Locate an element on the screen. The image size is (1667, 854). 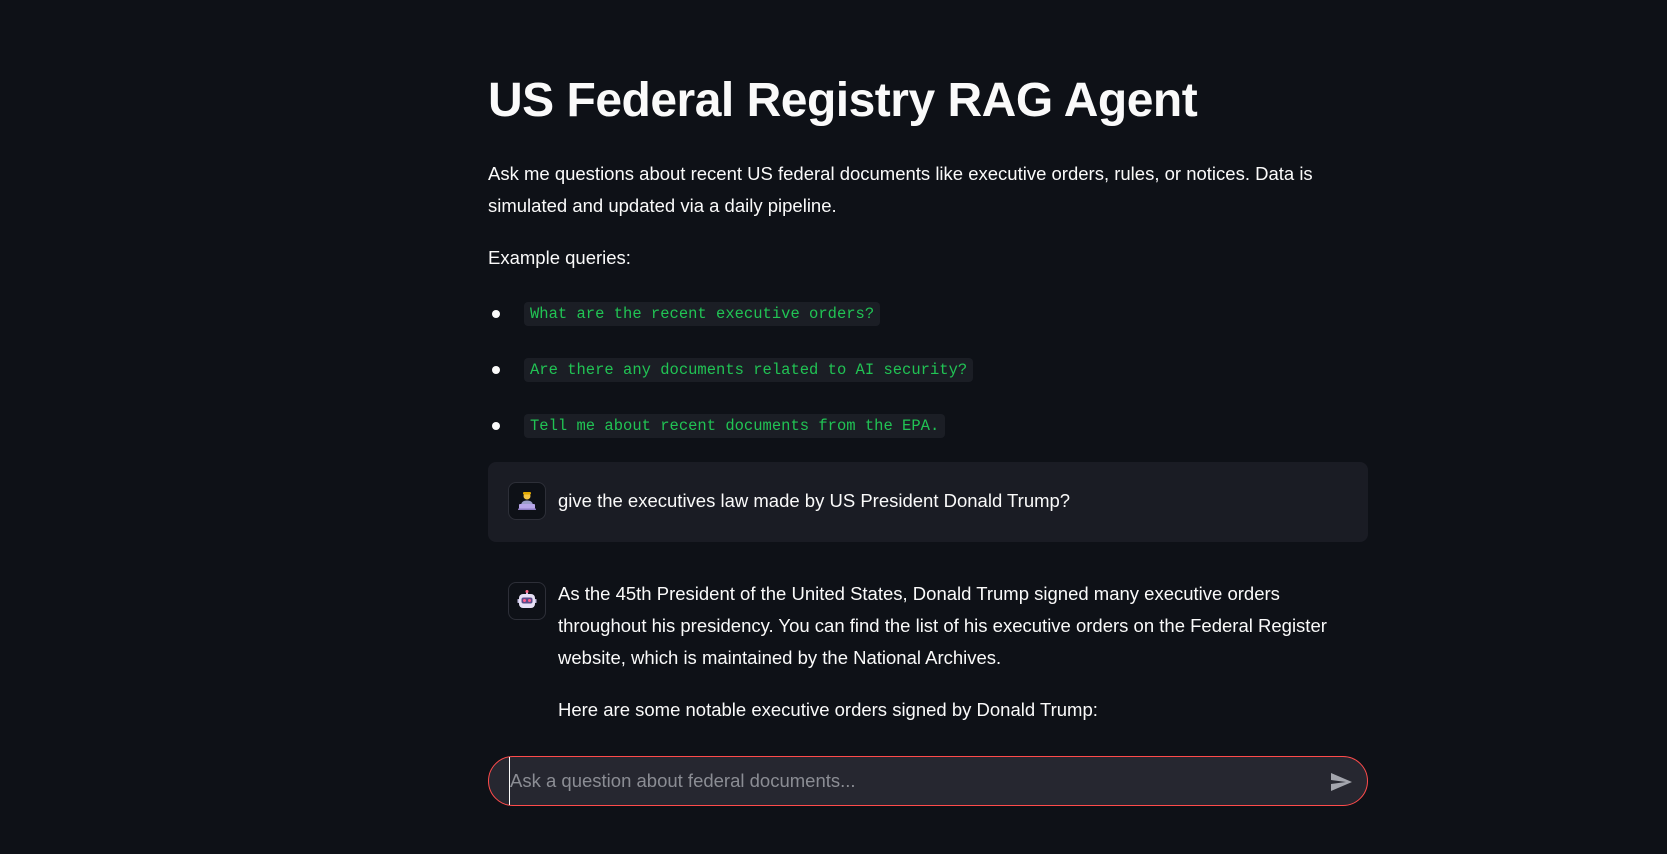
user-avatar-icon is located at coordinates (527, 501).